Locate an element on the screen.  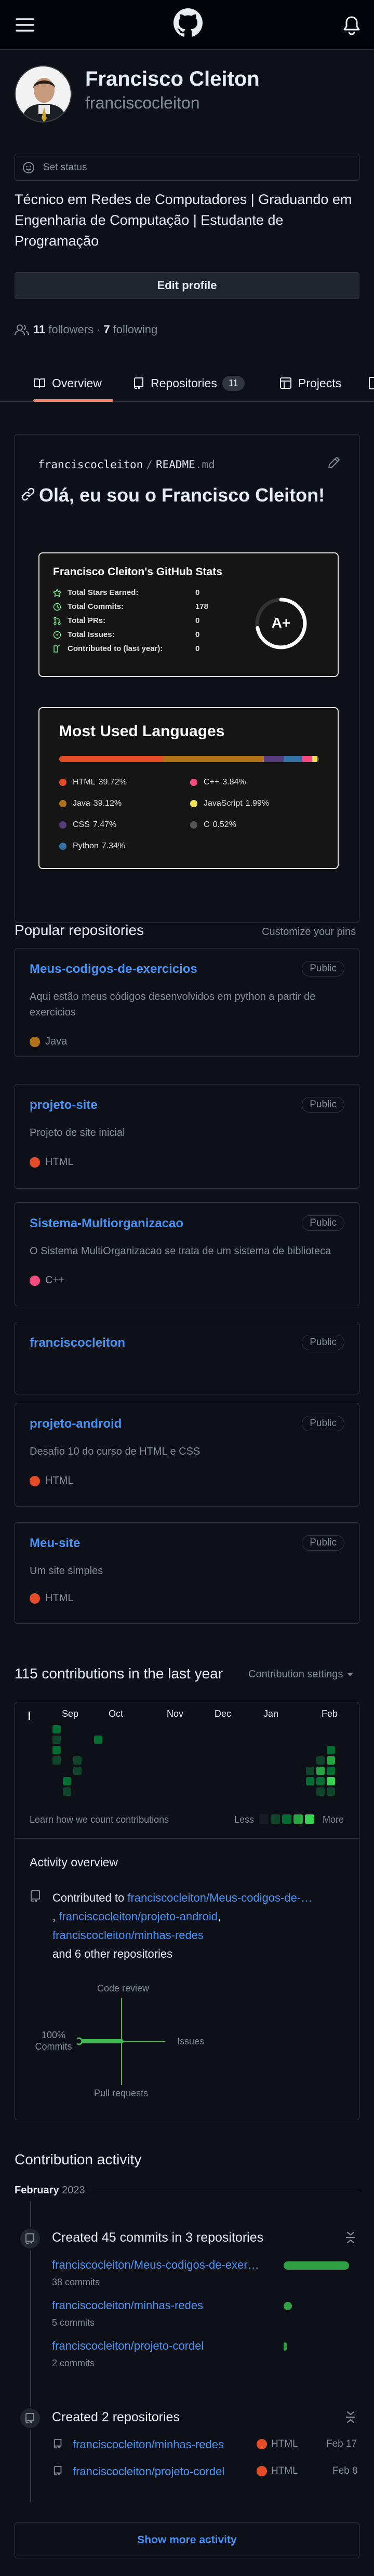
created-repo-link: franciscocleiton/projeto-cordel is located at coordinates (148, 2471).